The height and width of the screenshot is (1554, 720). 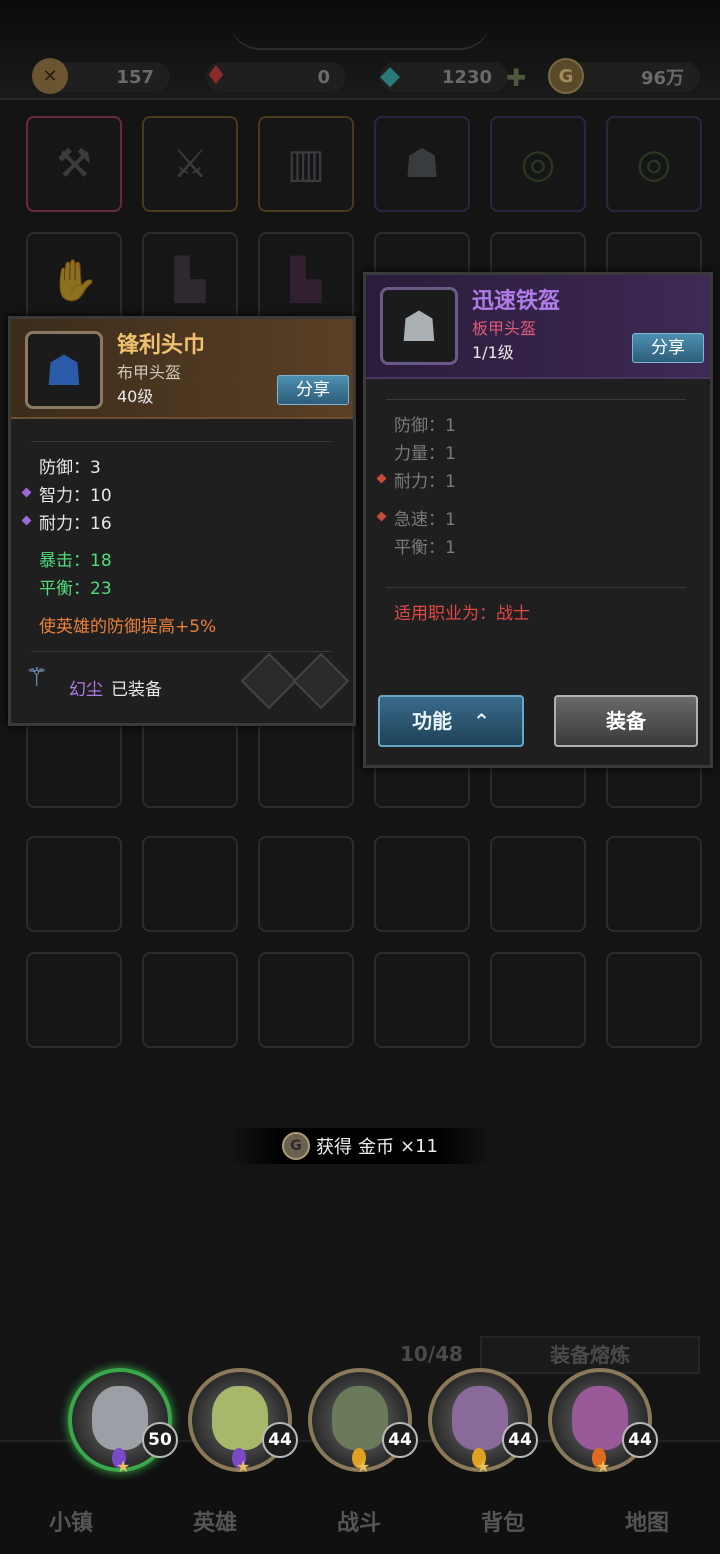 I want to click on class-requirement: 适用职业为：战士, so click(x=462, y=614).